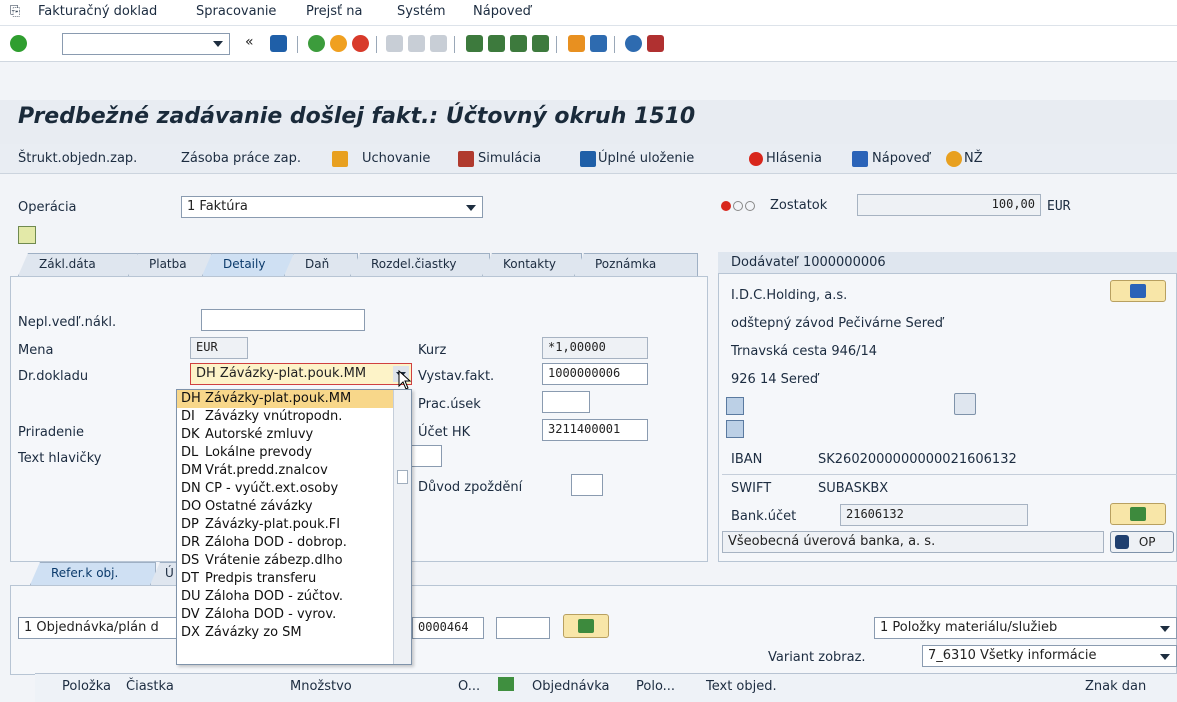  Describe the element at coordinates (360, 43) in the screenshot. I see `cancel-icon` at that location.